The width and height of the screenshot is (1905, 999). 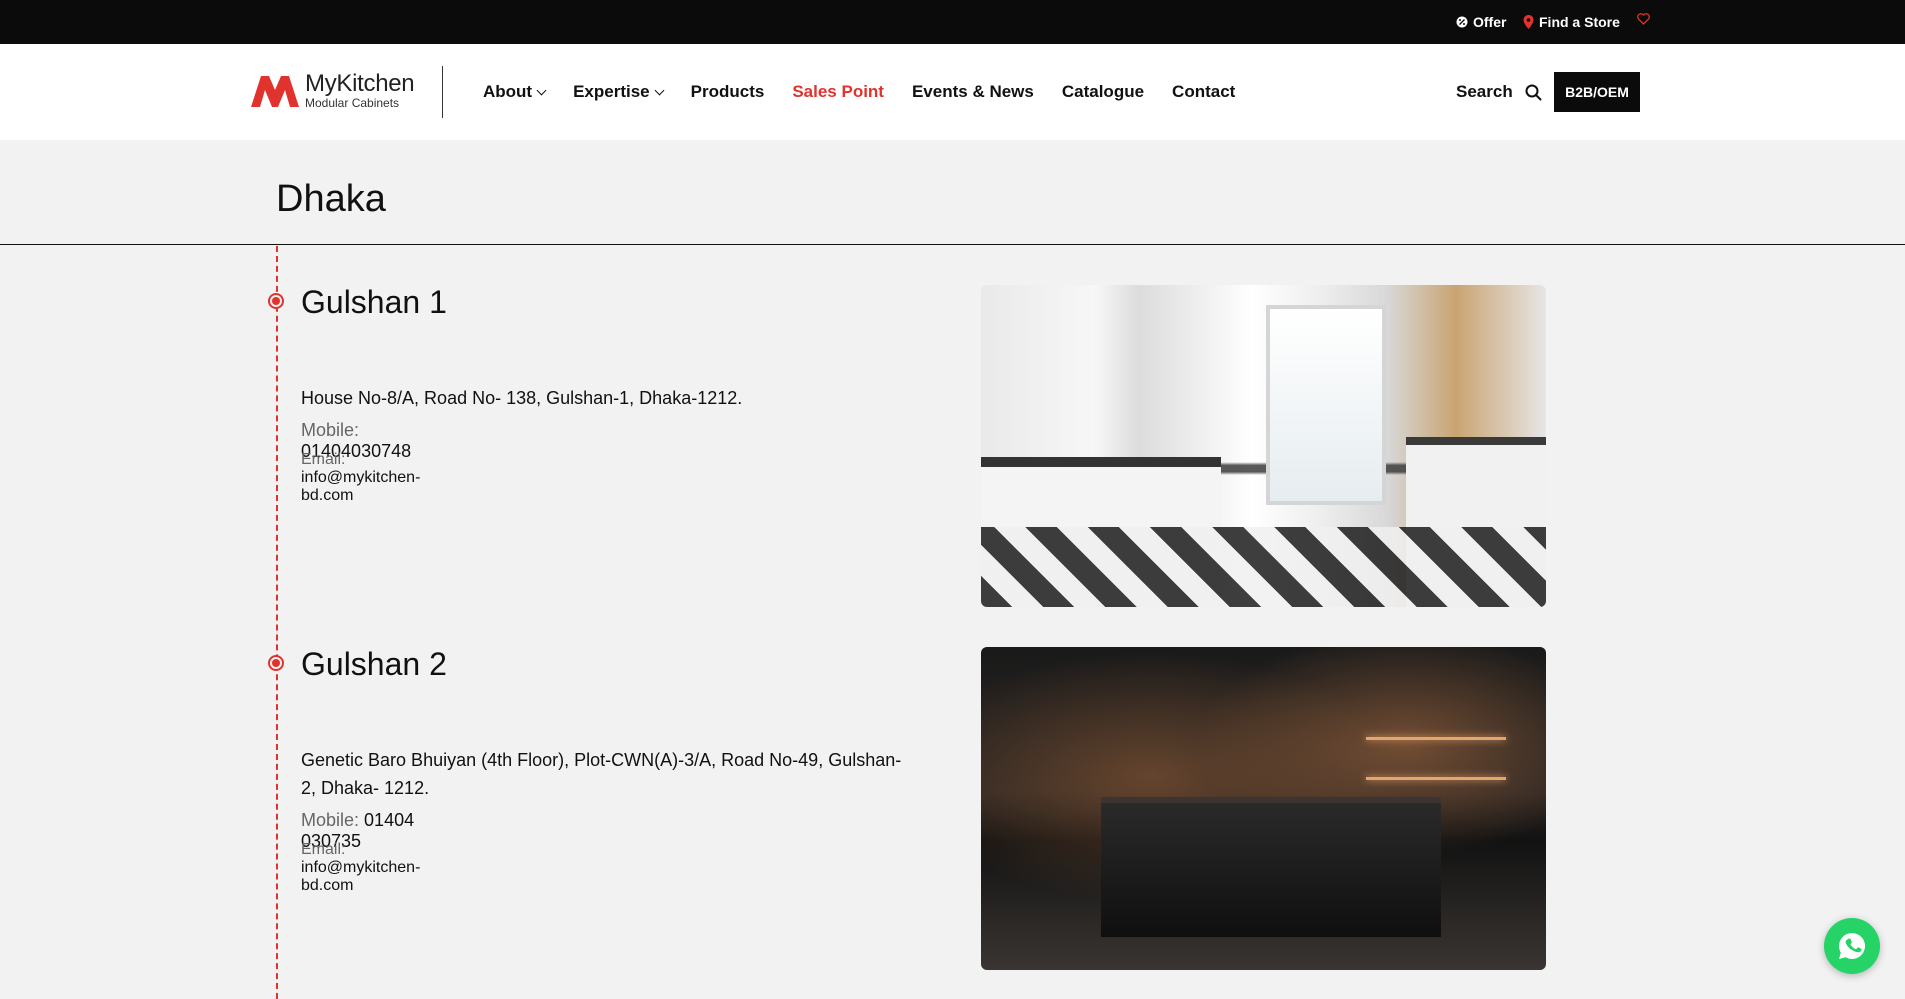 I want to click on timeline-line, so click(x=277, y=622).